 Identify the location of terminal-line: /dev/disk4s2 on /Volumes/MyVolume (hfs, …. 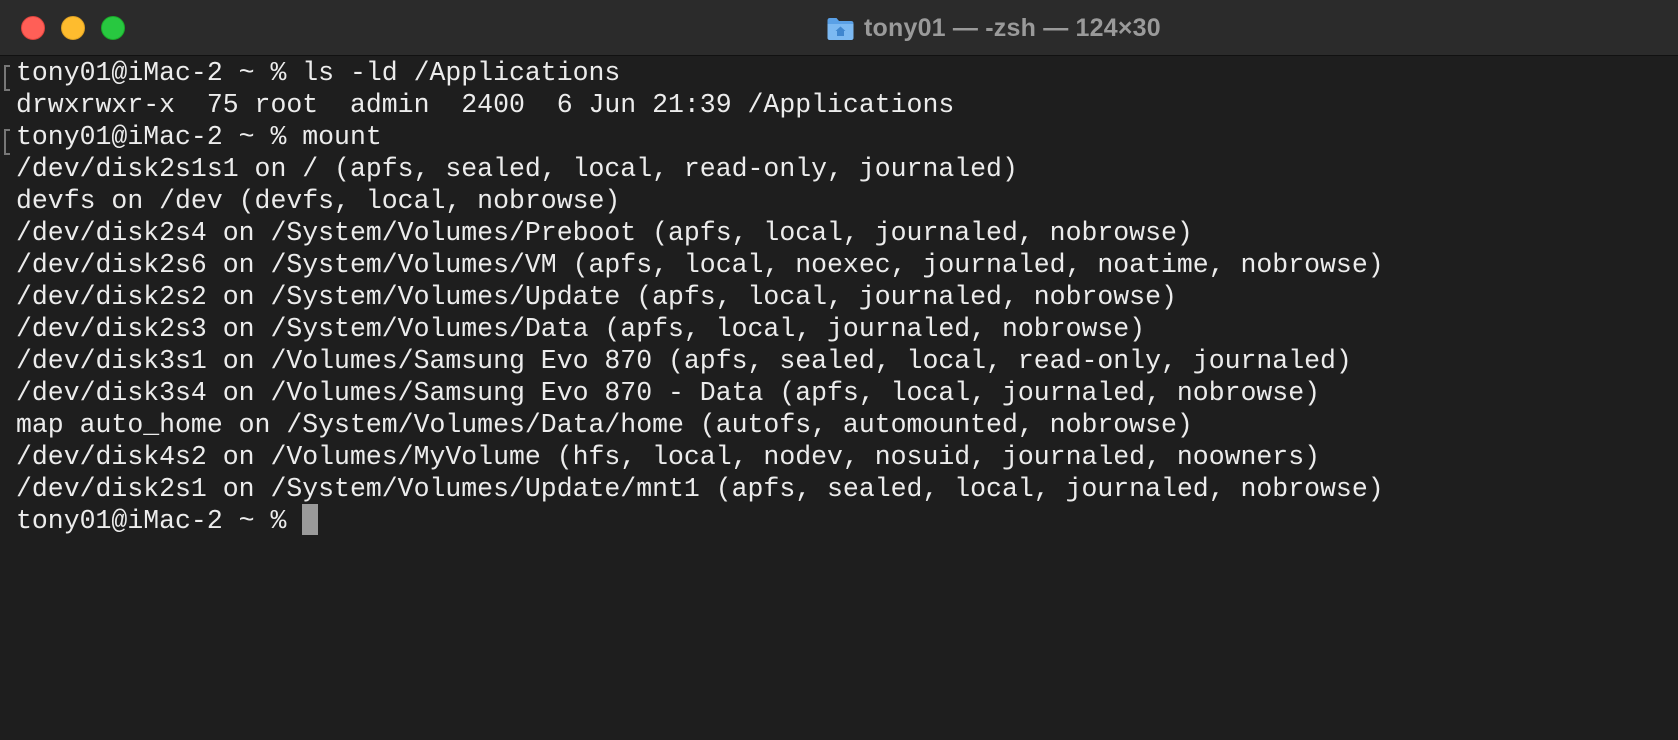
(668, 457).